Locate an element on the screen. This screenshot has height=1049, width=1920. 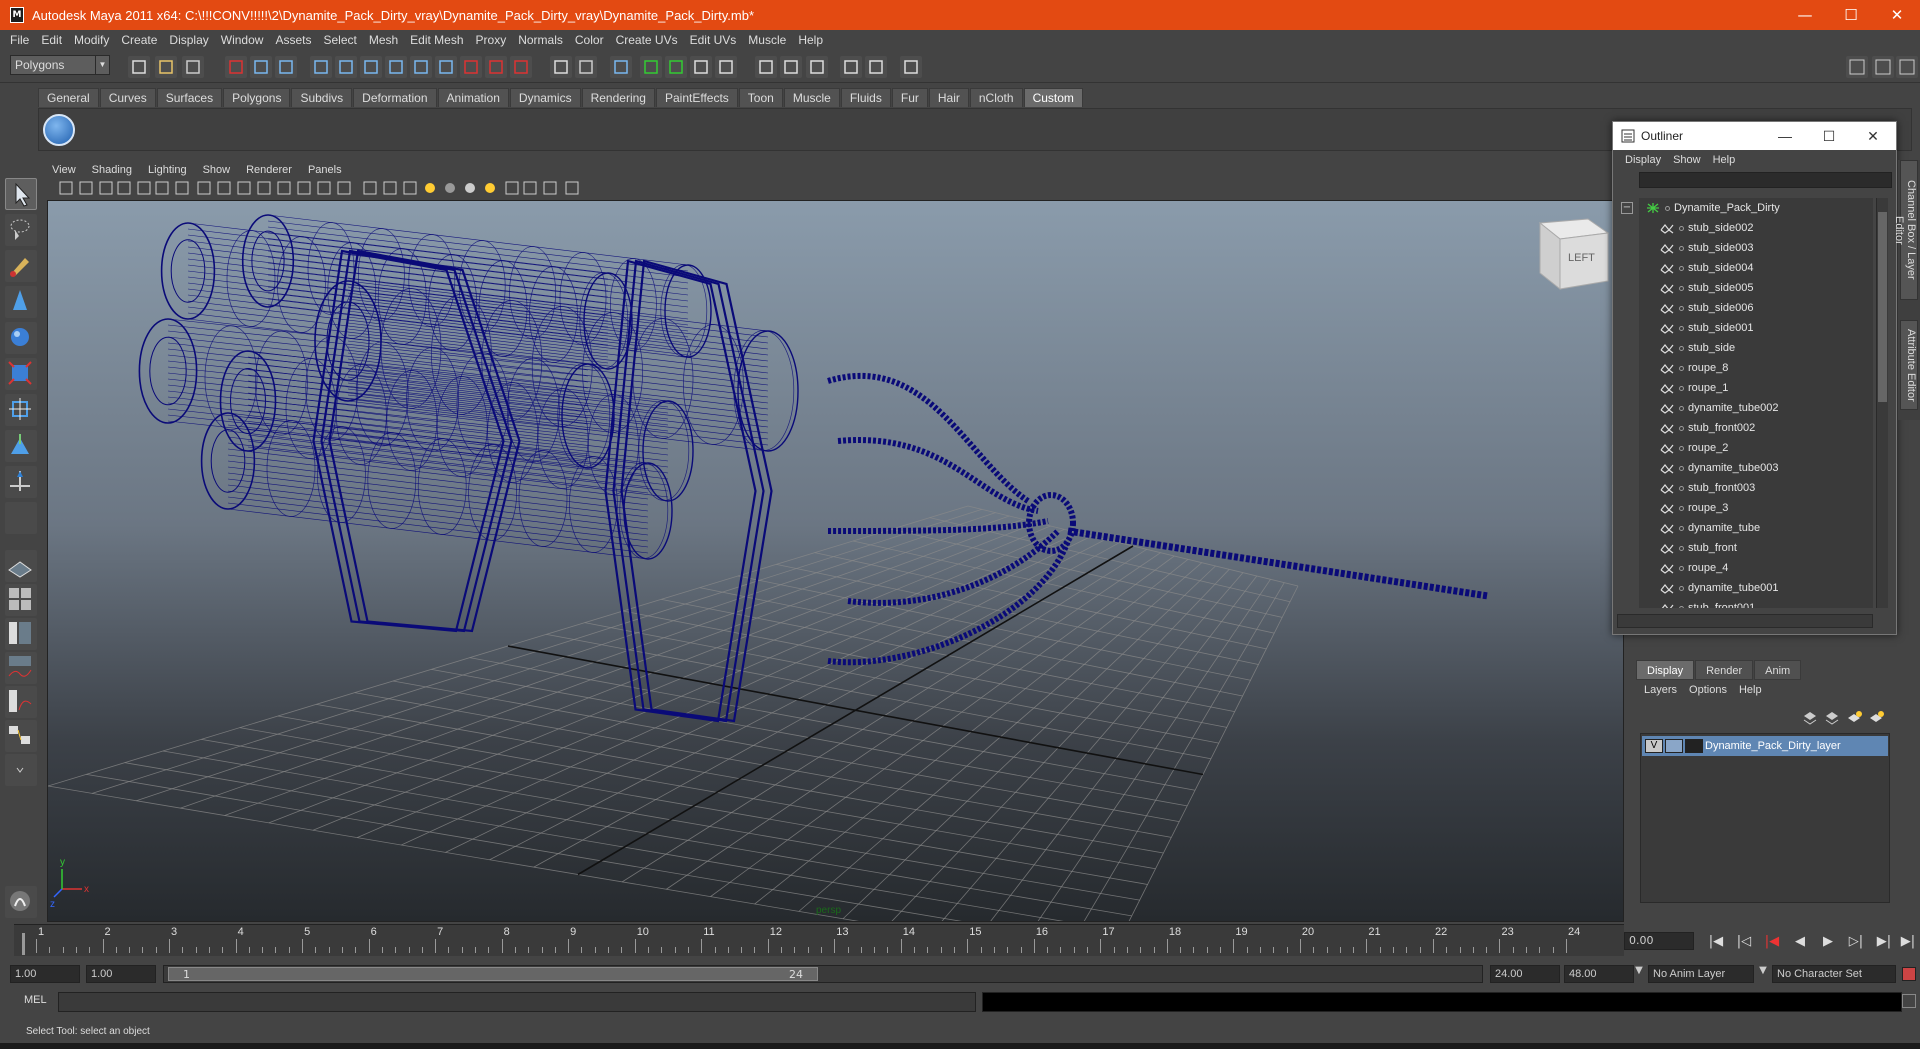
menu-edit-mesh: Edit Mesh is located at coordinates (436, 40).